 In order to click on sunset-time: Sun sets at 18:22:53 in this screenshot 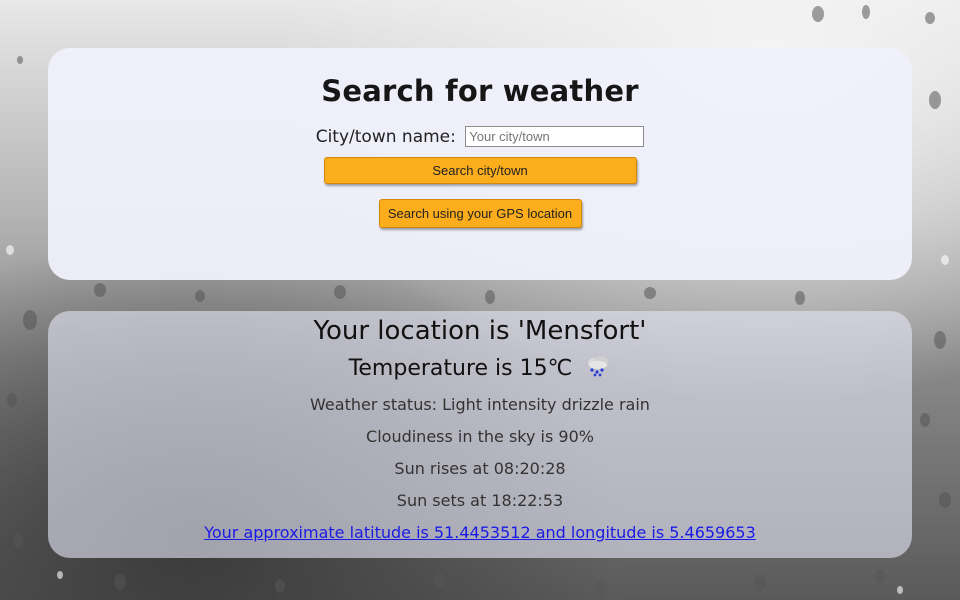, I will do `click(480, 500)`.